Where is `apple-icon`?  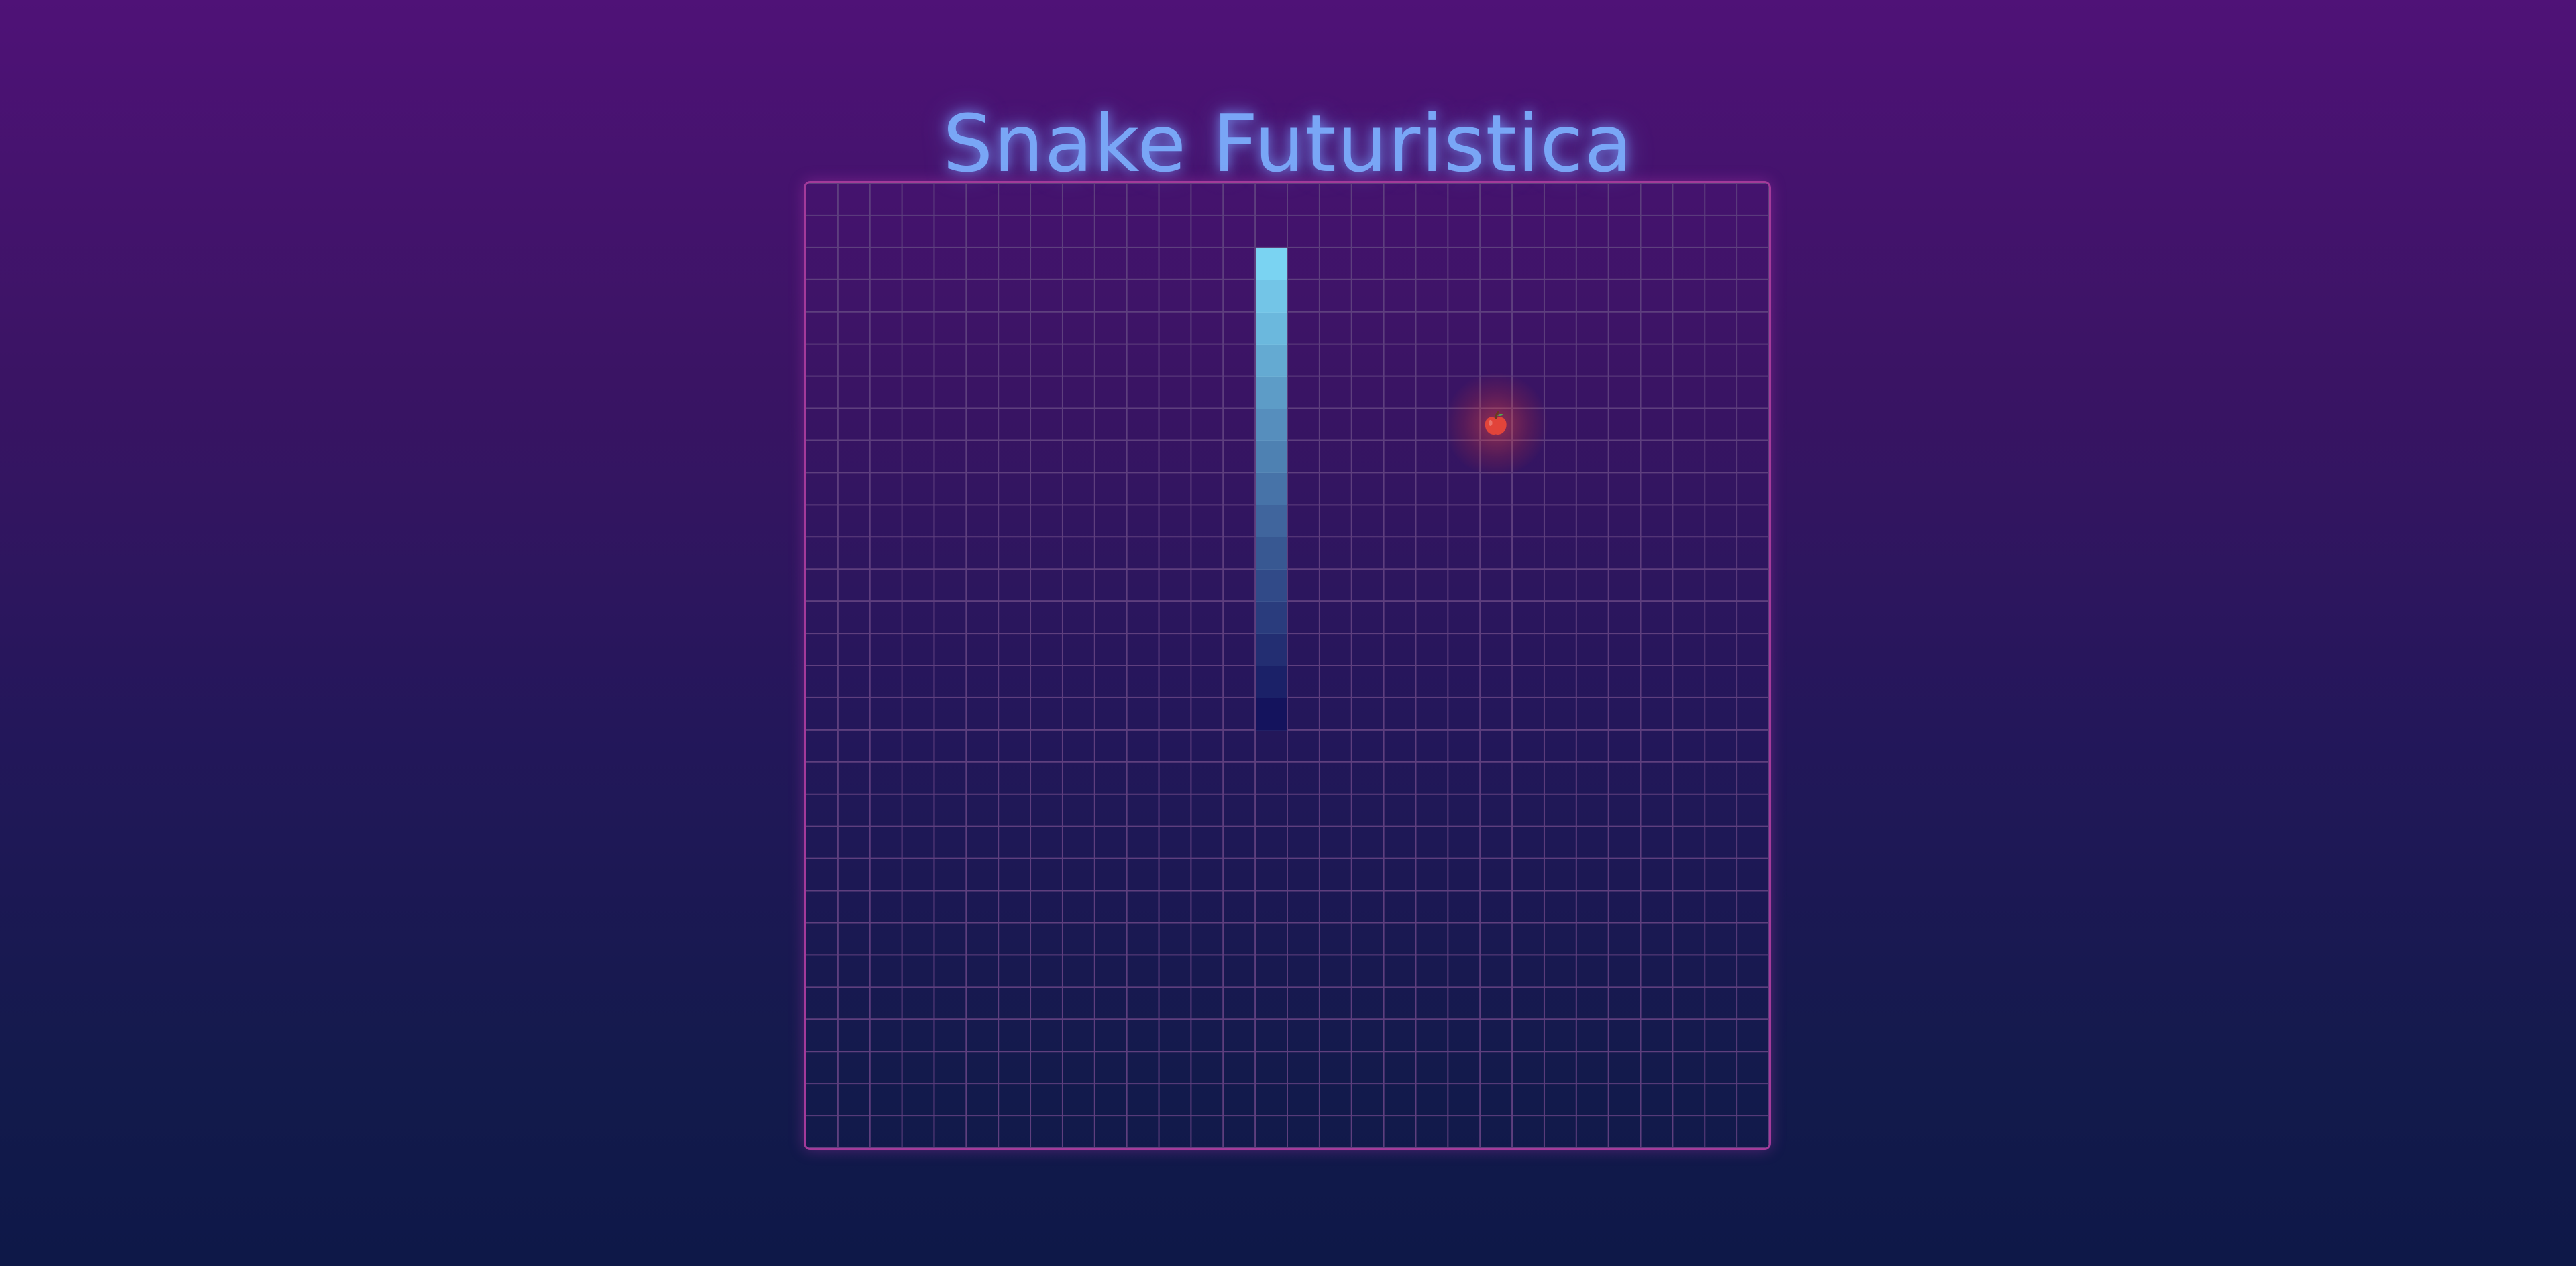 apple-icon is located at coordinates (1496, 423).